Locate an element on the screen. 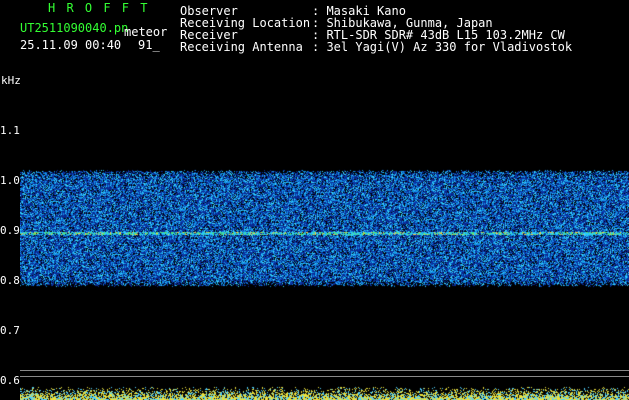 The width and height of the screenshot is (629, 400). freq-tick-label: 0.7 is located at coordinates (10, 330).